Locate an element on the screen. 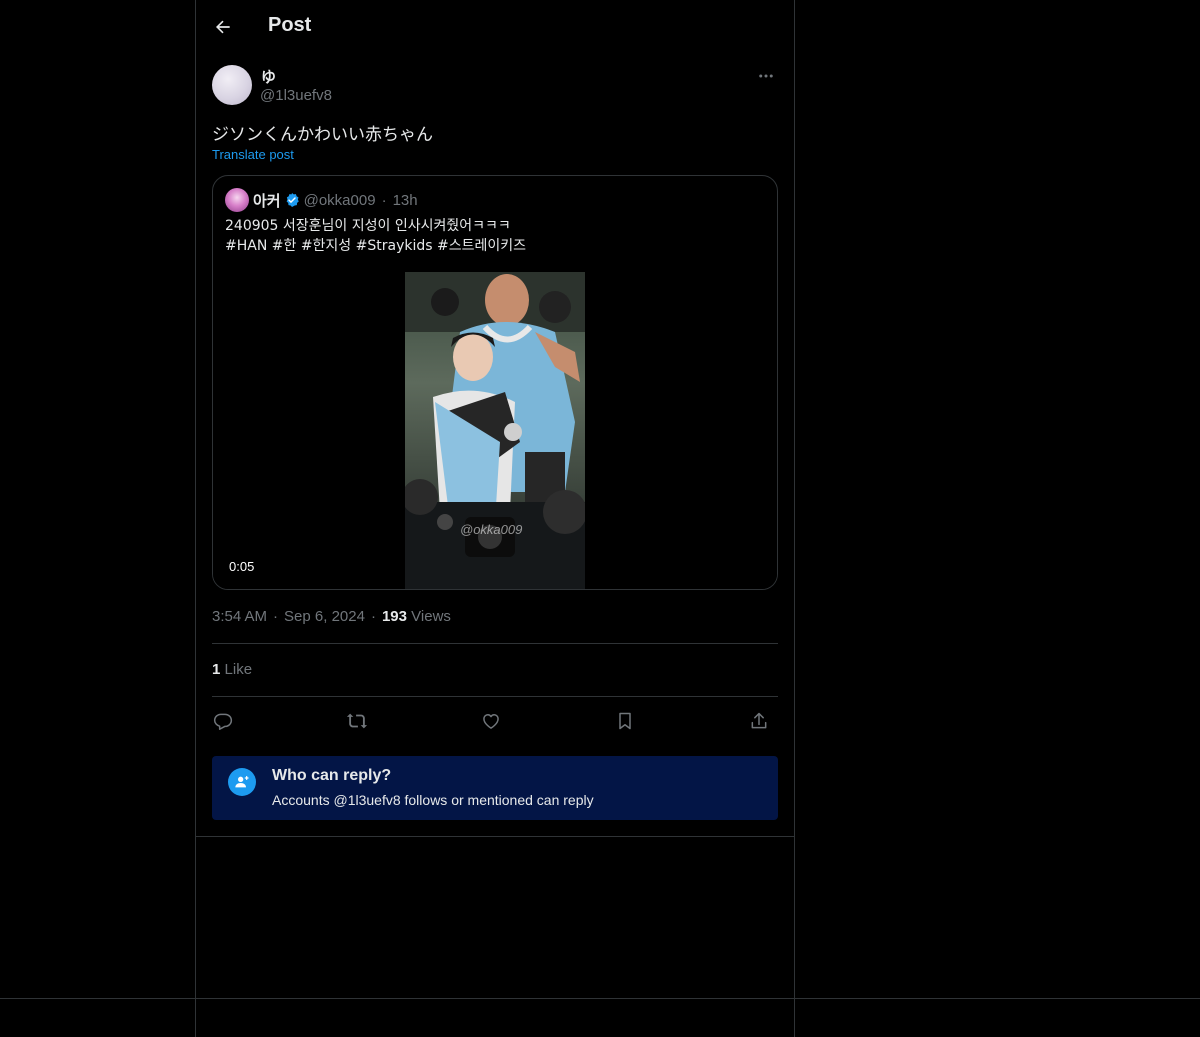 Image resolution: width=1200 pixels, height=1037 pixels. action-bar is located at coordinates (495, 721).